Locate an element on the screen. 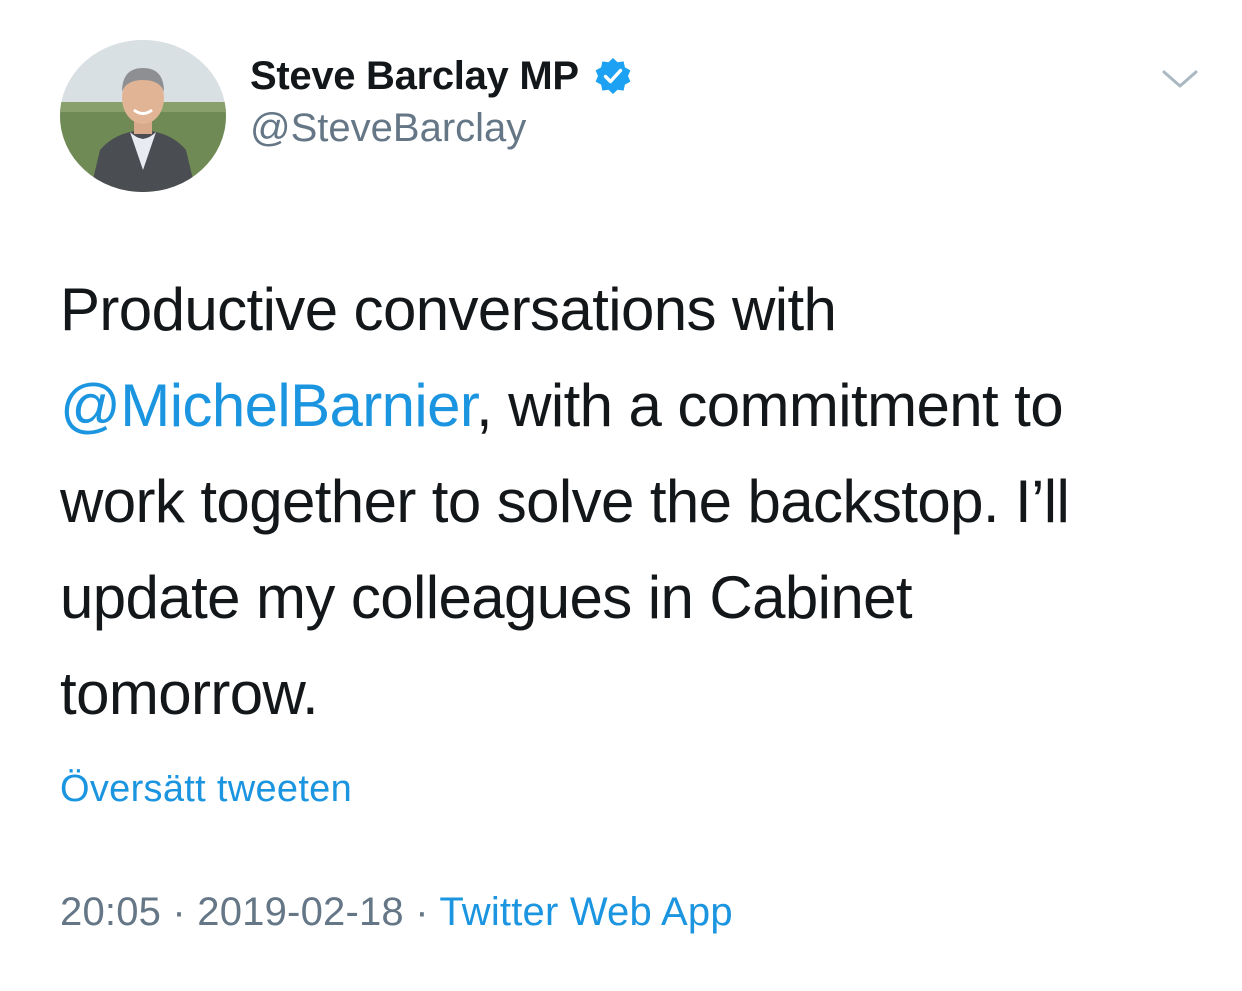 Image resolution: width=1242 pixels, height=991 pixels. mention-link: @MichelBarnier is located at coordinates (268, 405).